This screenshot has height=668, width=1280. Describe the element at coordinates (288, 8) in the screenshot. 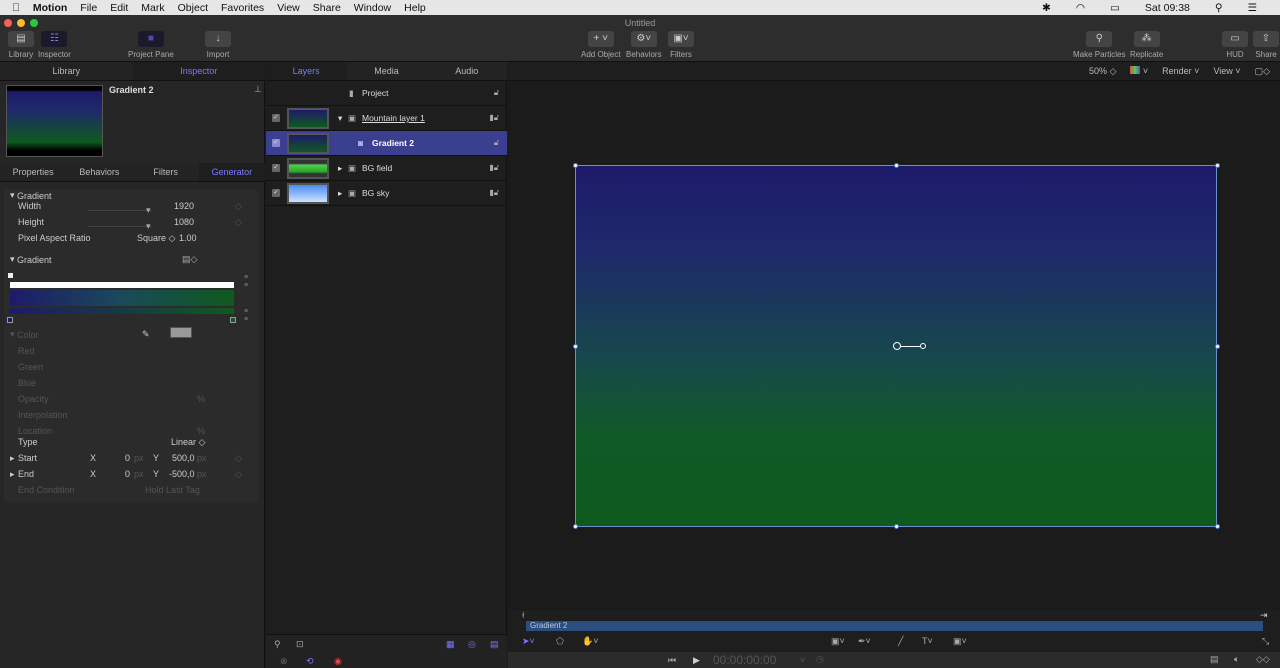

I see `menu-view: View` at that location.